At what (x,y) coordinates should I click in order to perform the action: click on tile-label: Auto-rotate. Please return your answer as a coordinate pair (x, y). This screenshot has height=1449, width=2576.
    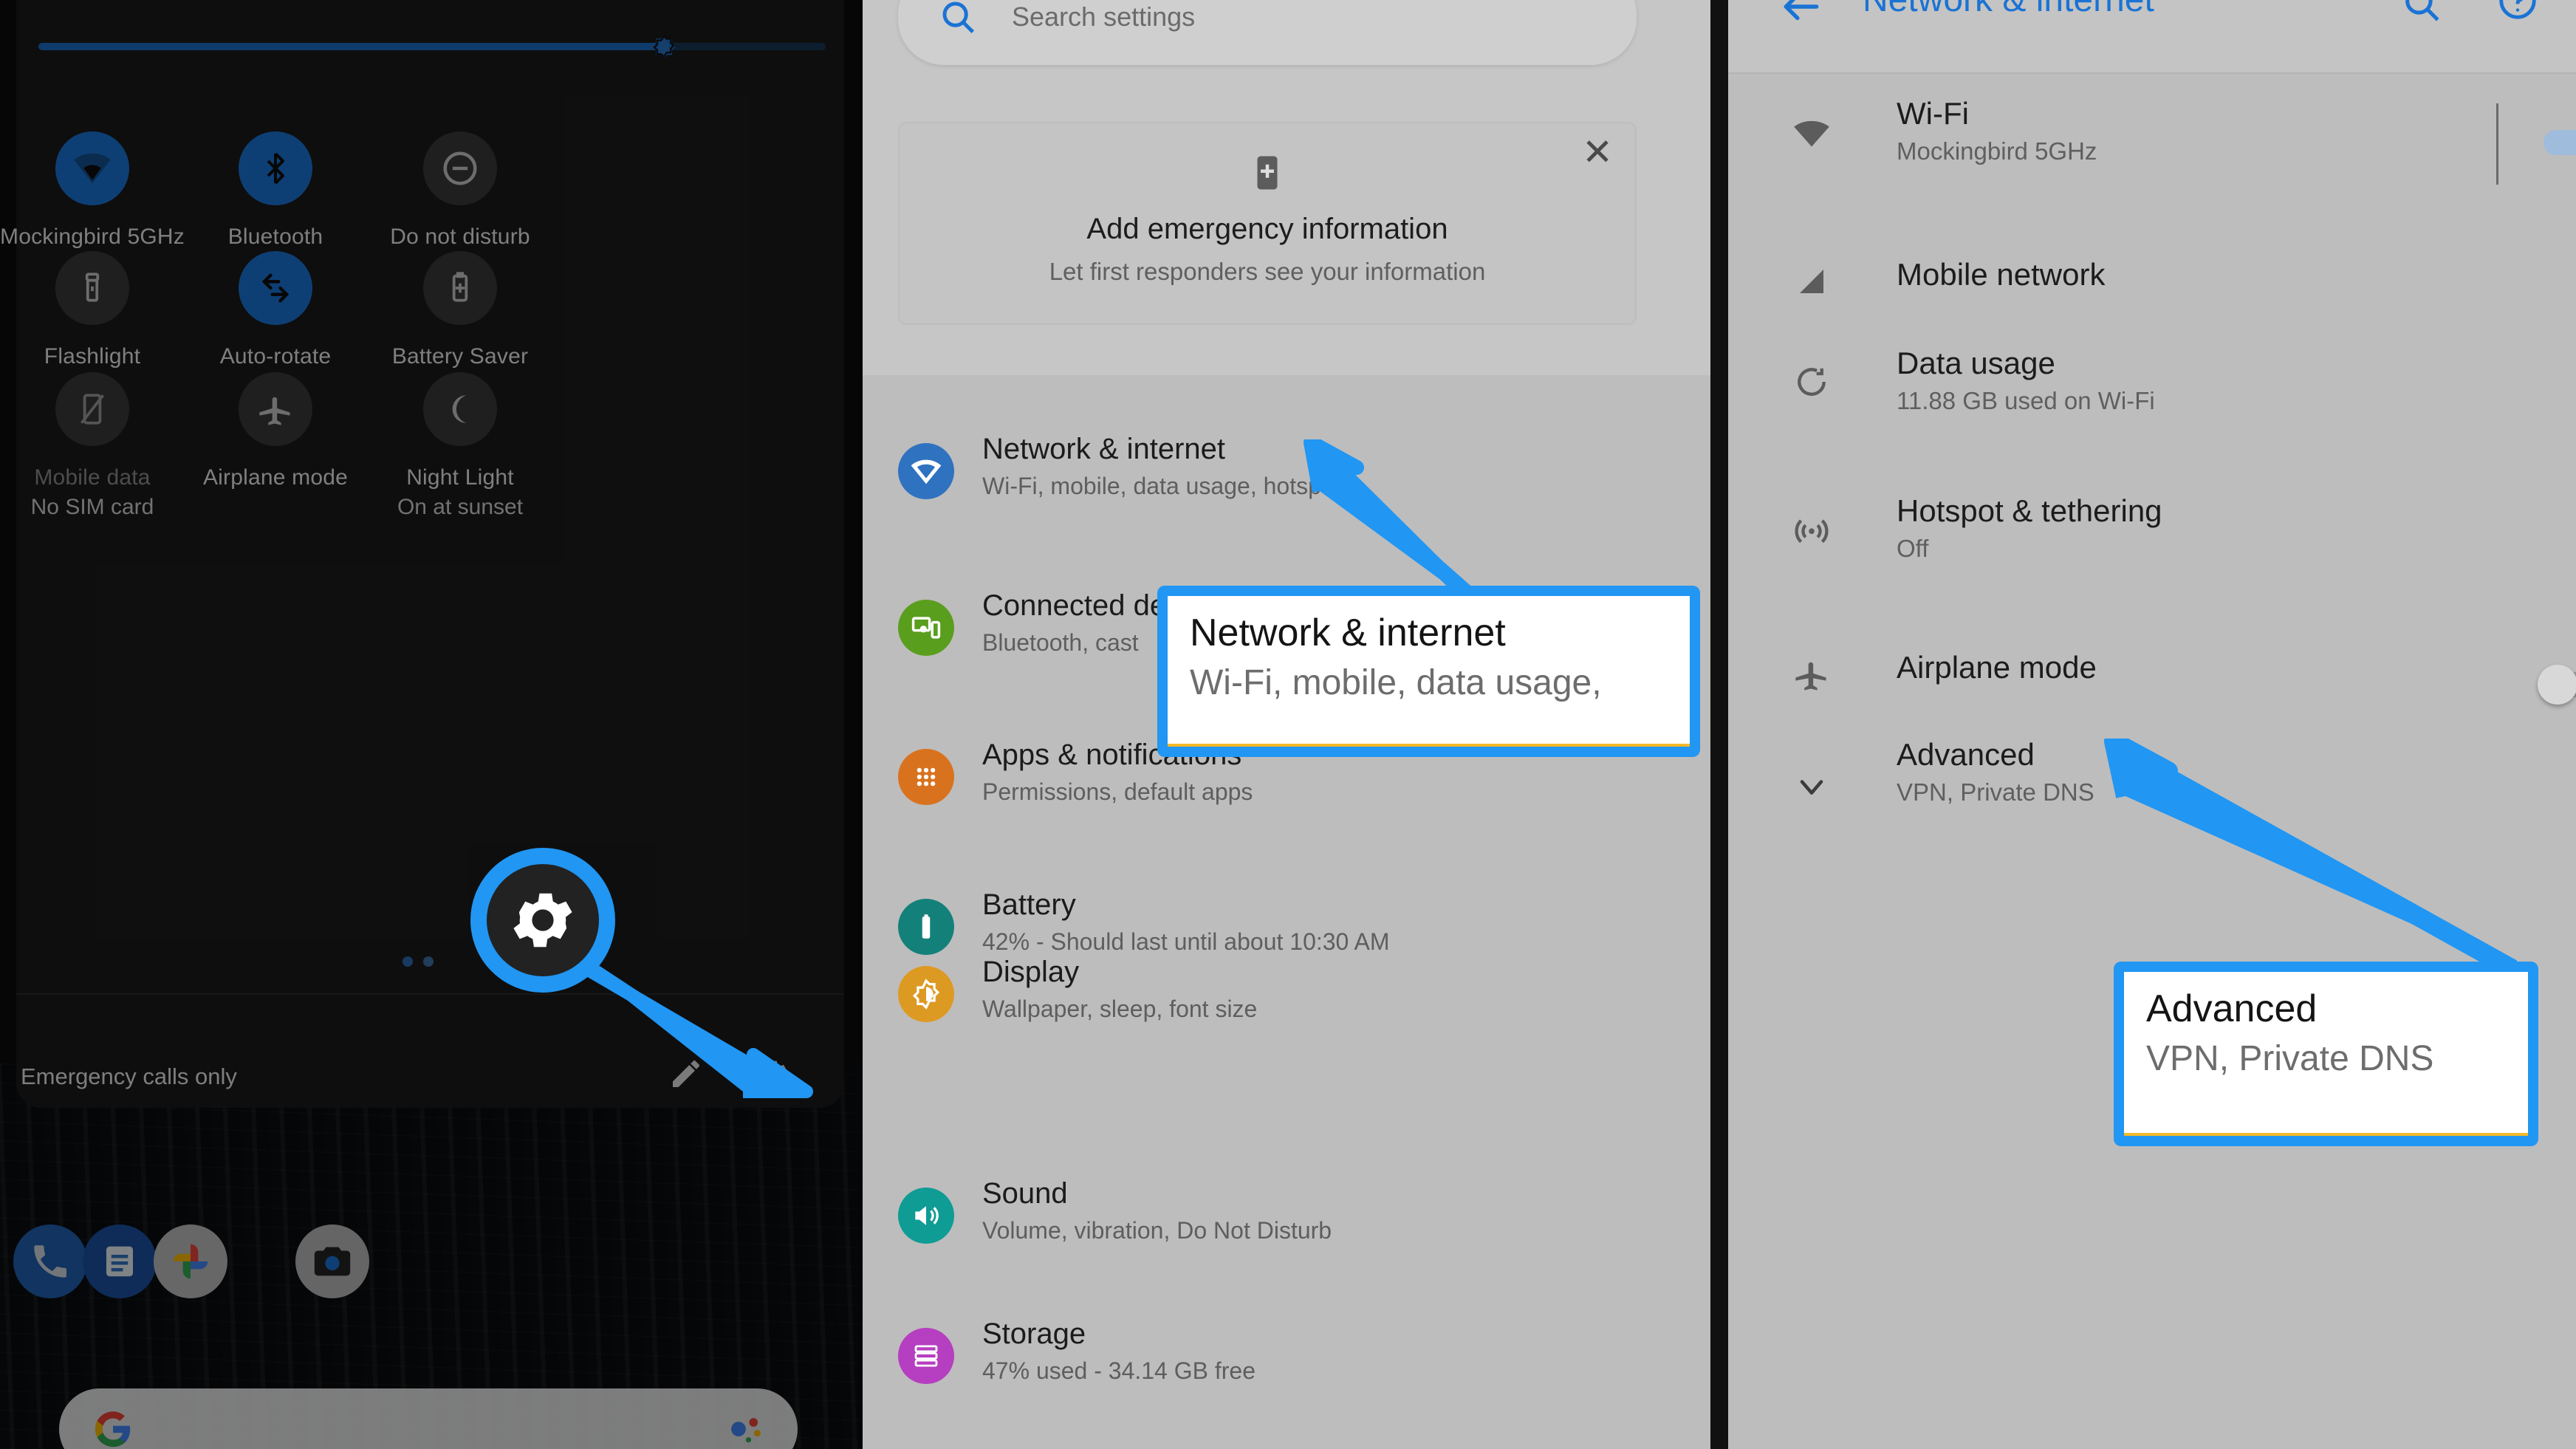
    Looking at the image, I should click on (275, 356).